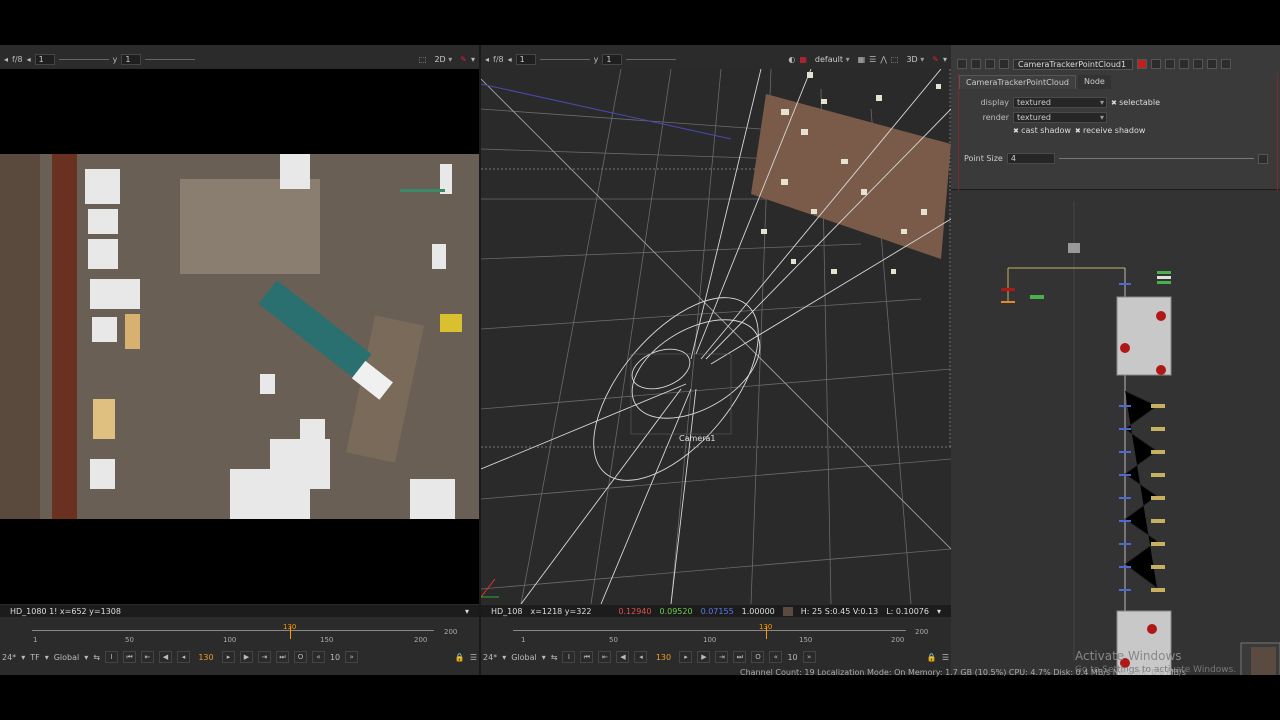  What do you see at coordinates (1212, 64) in the screenshot?
I see `float-icon` at bounding box center [1212, 64].